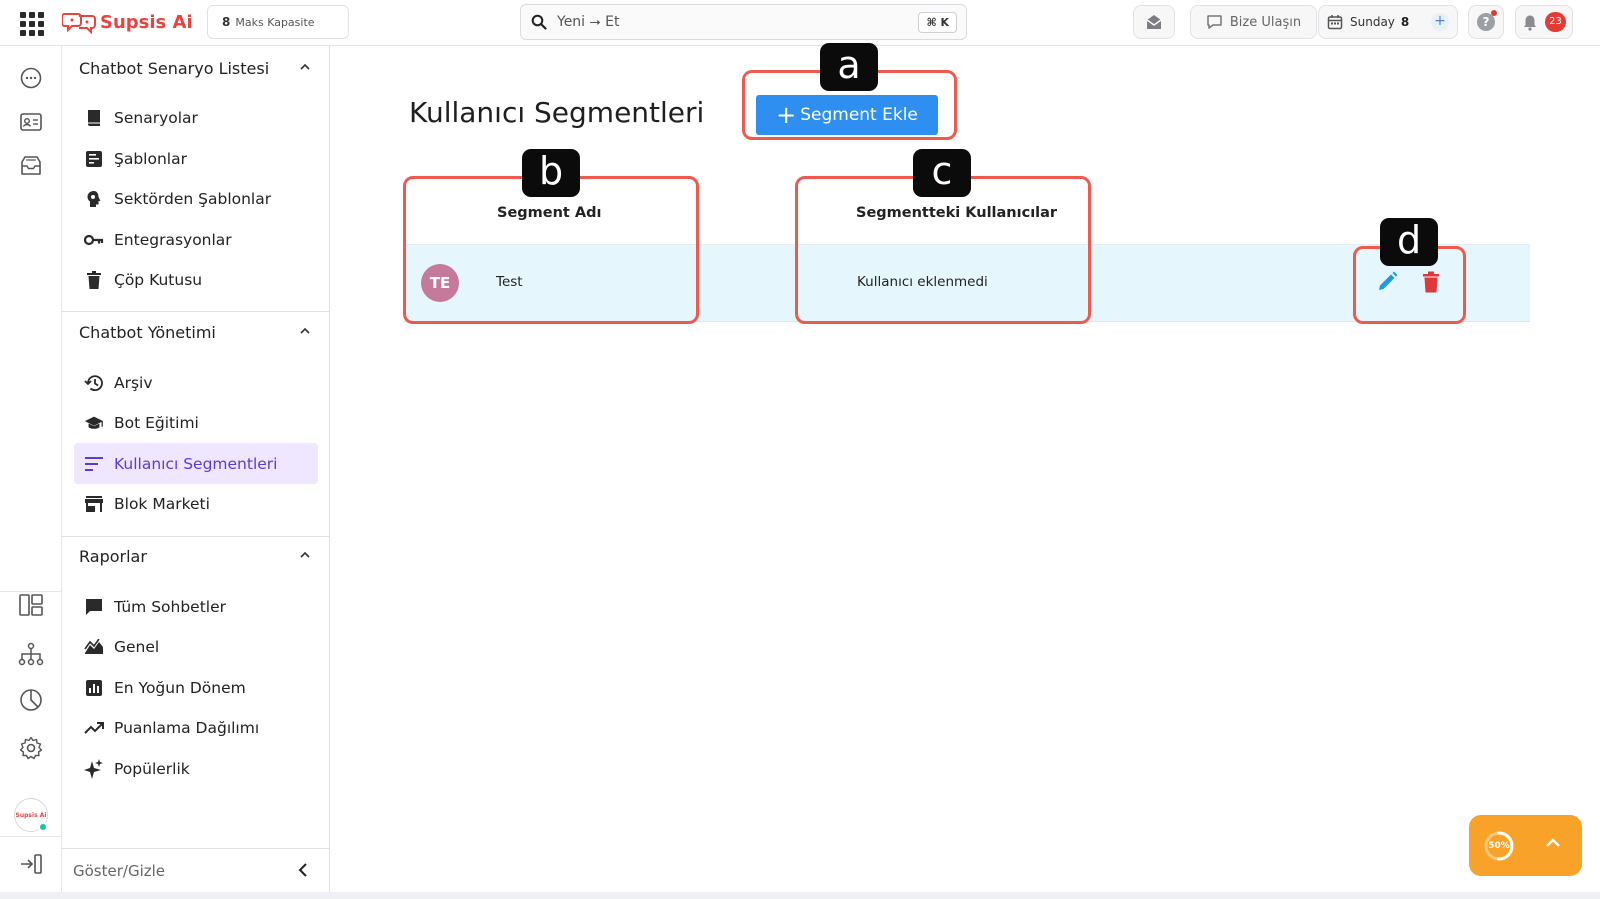 This screenshot has width=1600, height=899. What do you see at coordinates (196, 503) in the screenshot?
I see `sidebar-item-block-market: Blok Marketi` at bounding box center [196, 503].